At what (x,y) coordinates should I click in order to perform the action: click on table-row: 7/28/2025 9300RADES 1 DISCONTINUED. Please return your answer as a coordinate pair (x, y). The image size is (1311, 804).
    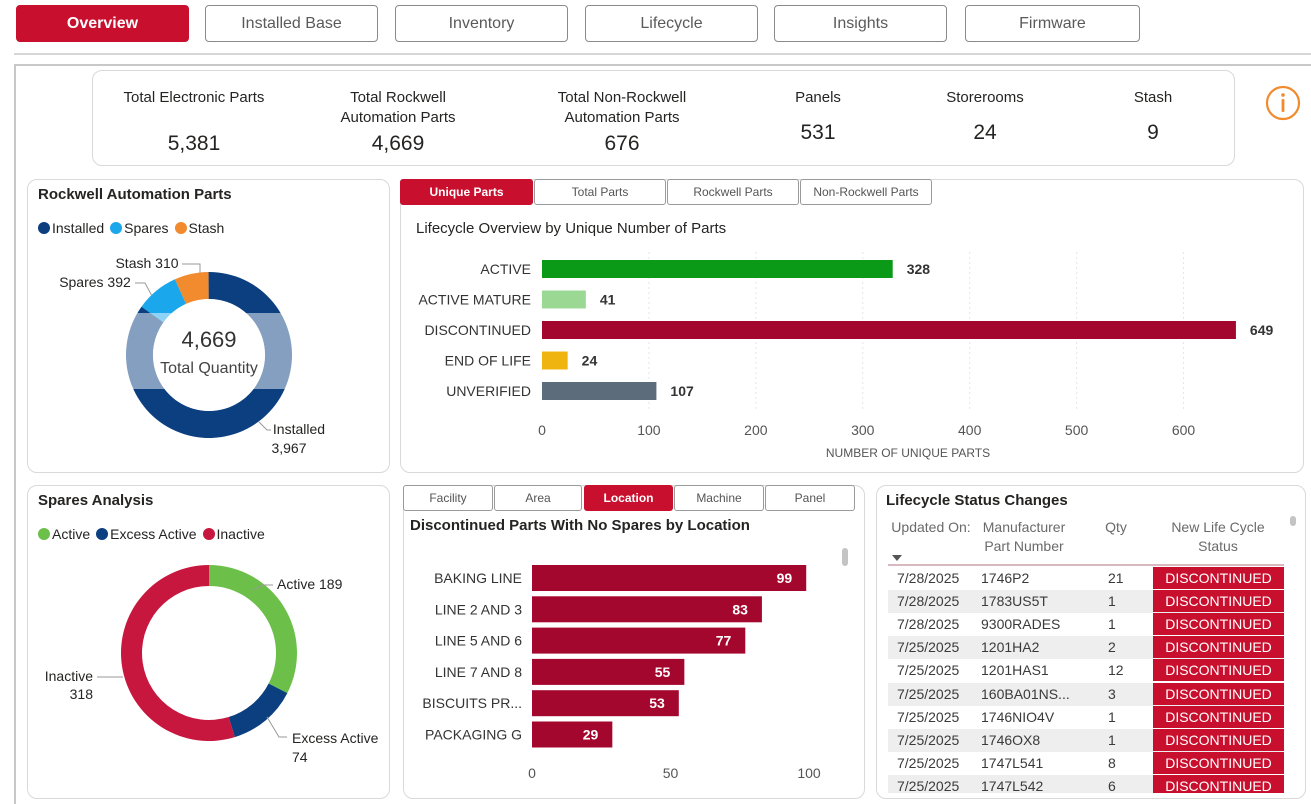
    Looking at the image, I should click on (1086, 625).